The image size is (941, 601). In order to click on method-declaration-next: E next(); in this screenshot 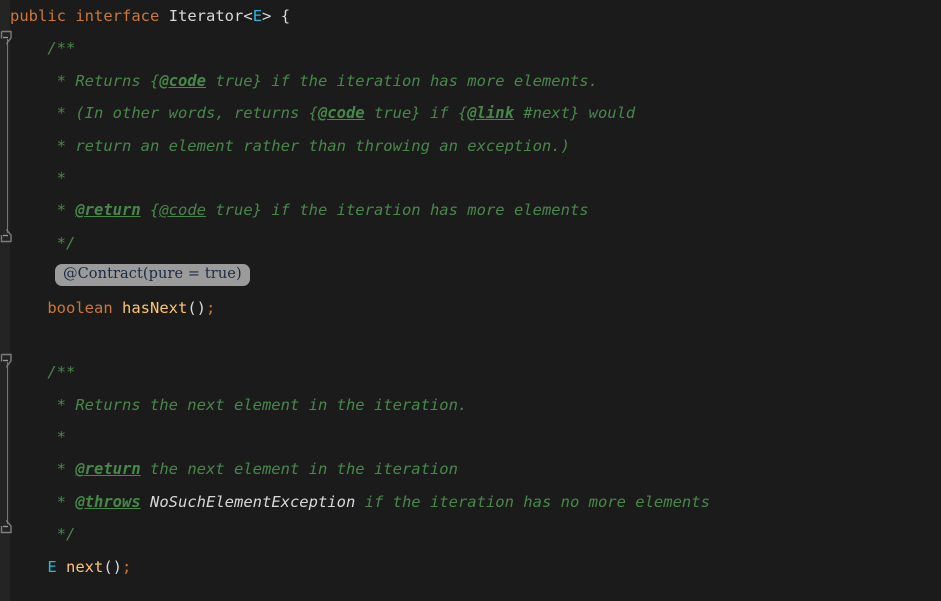, I will do `click(470, 567)`.